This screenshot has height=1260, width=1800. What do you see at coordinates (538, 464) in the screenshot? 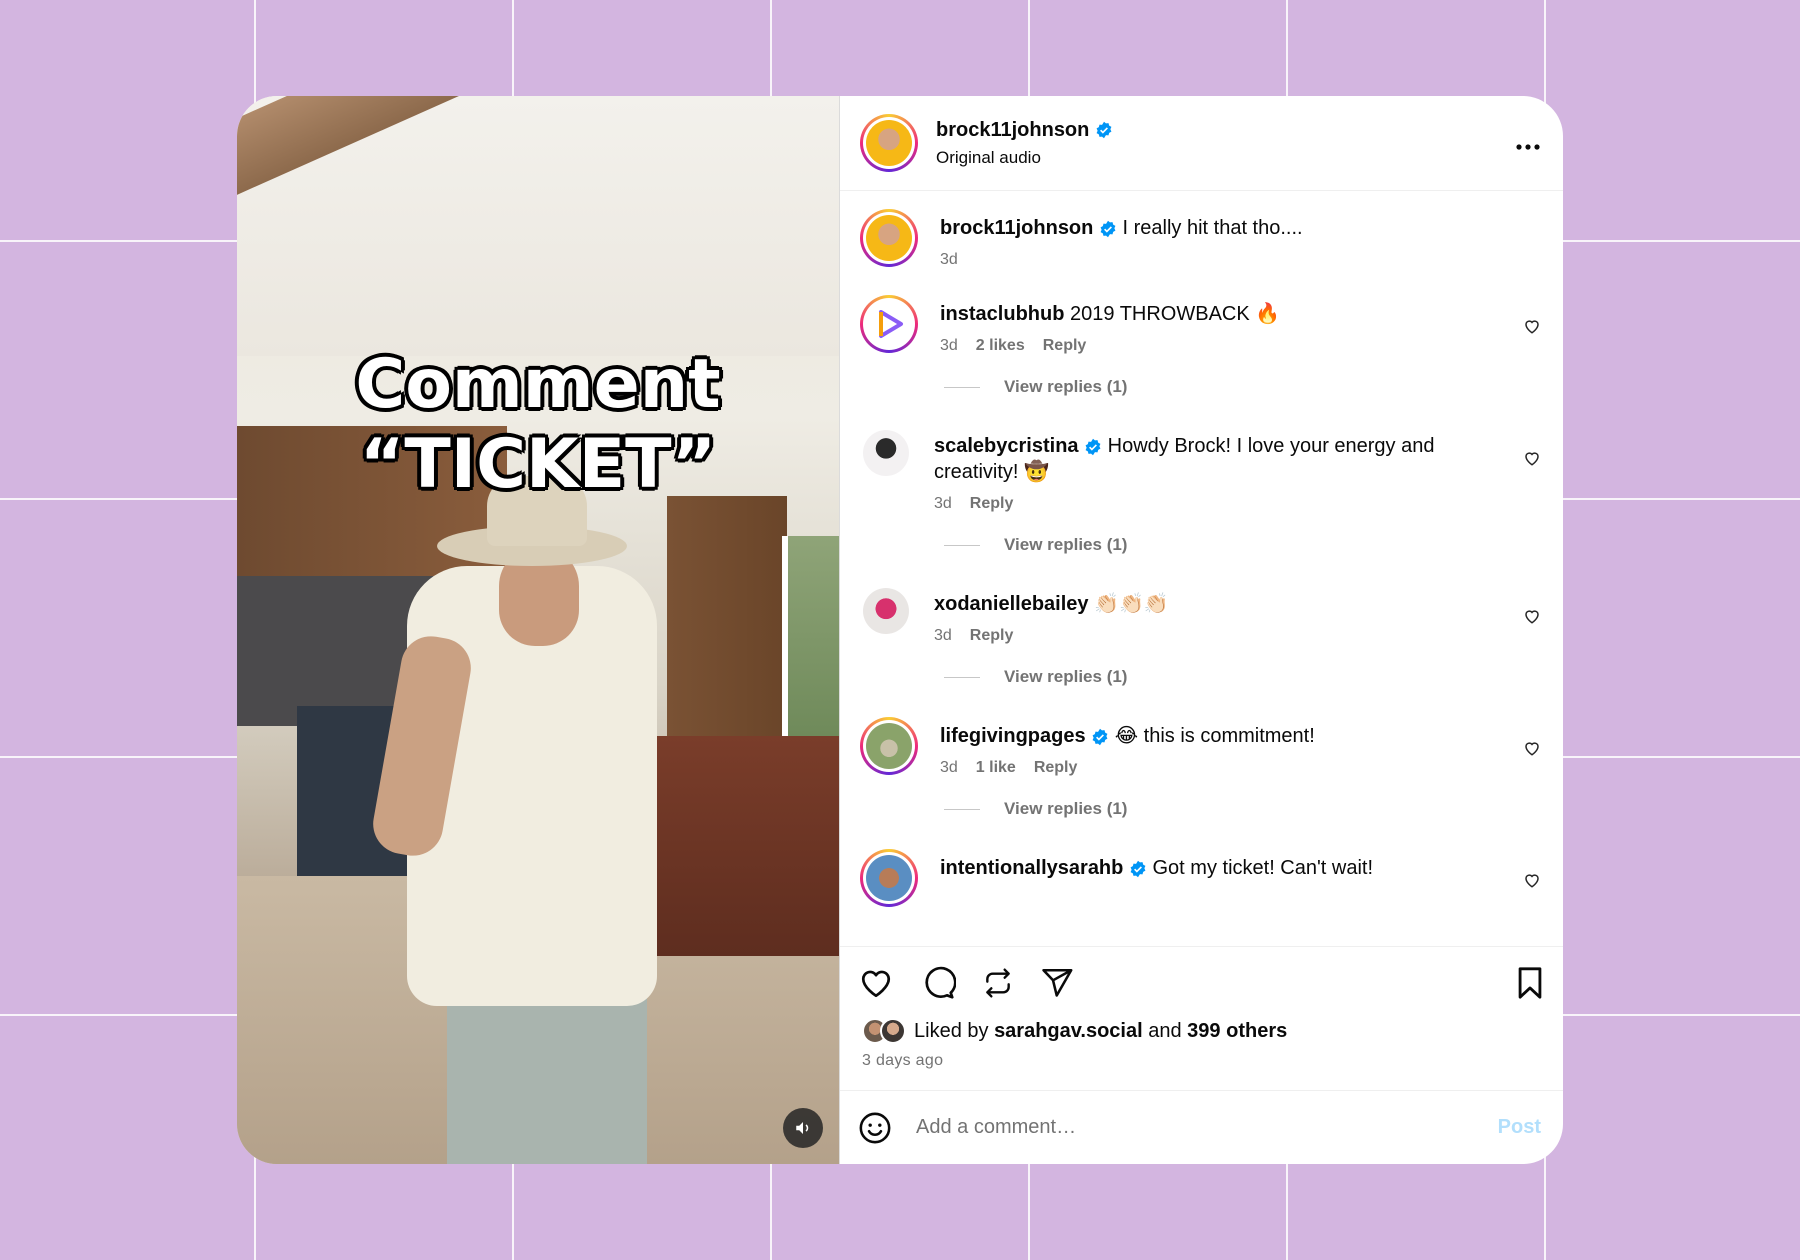
I see `video-overlay-text-line2: “TICKET”` at bounding box center [538, 464].